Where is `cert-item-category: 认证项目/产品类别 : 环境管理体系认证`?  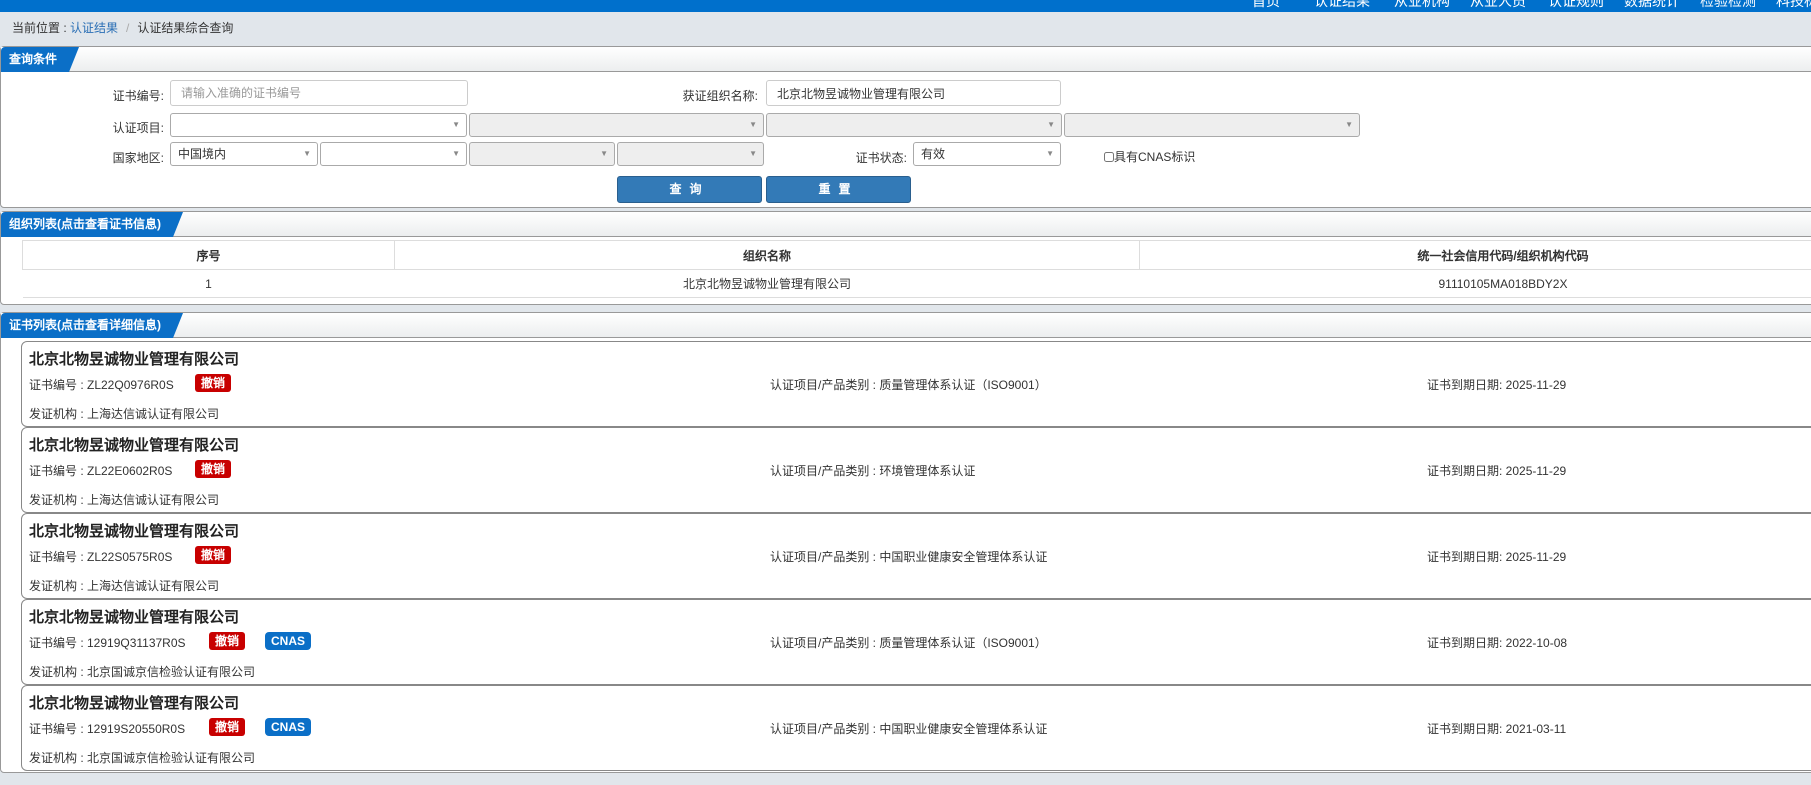
cert-item-category: 认证项目/产品类别 : 环境管理体系认证 is located at coordinates (873, 471).